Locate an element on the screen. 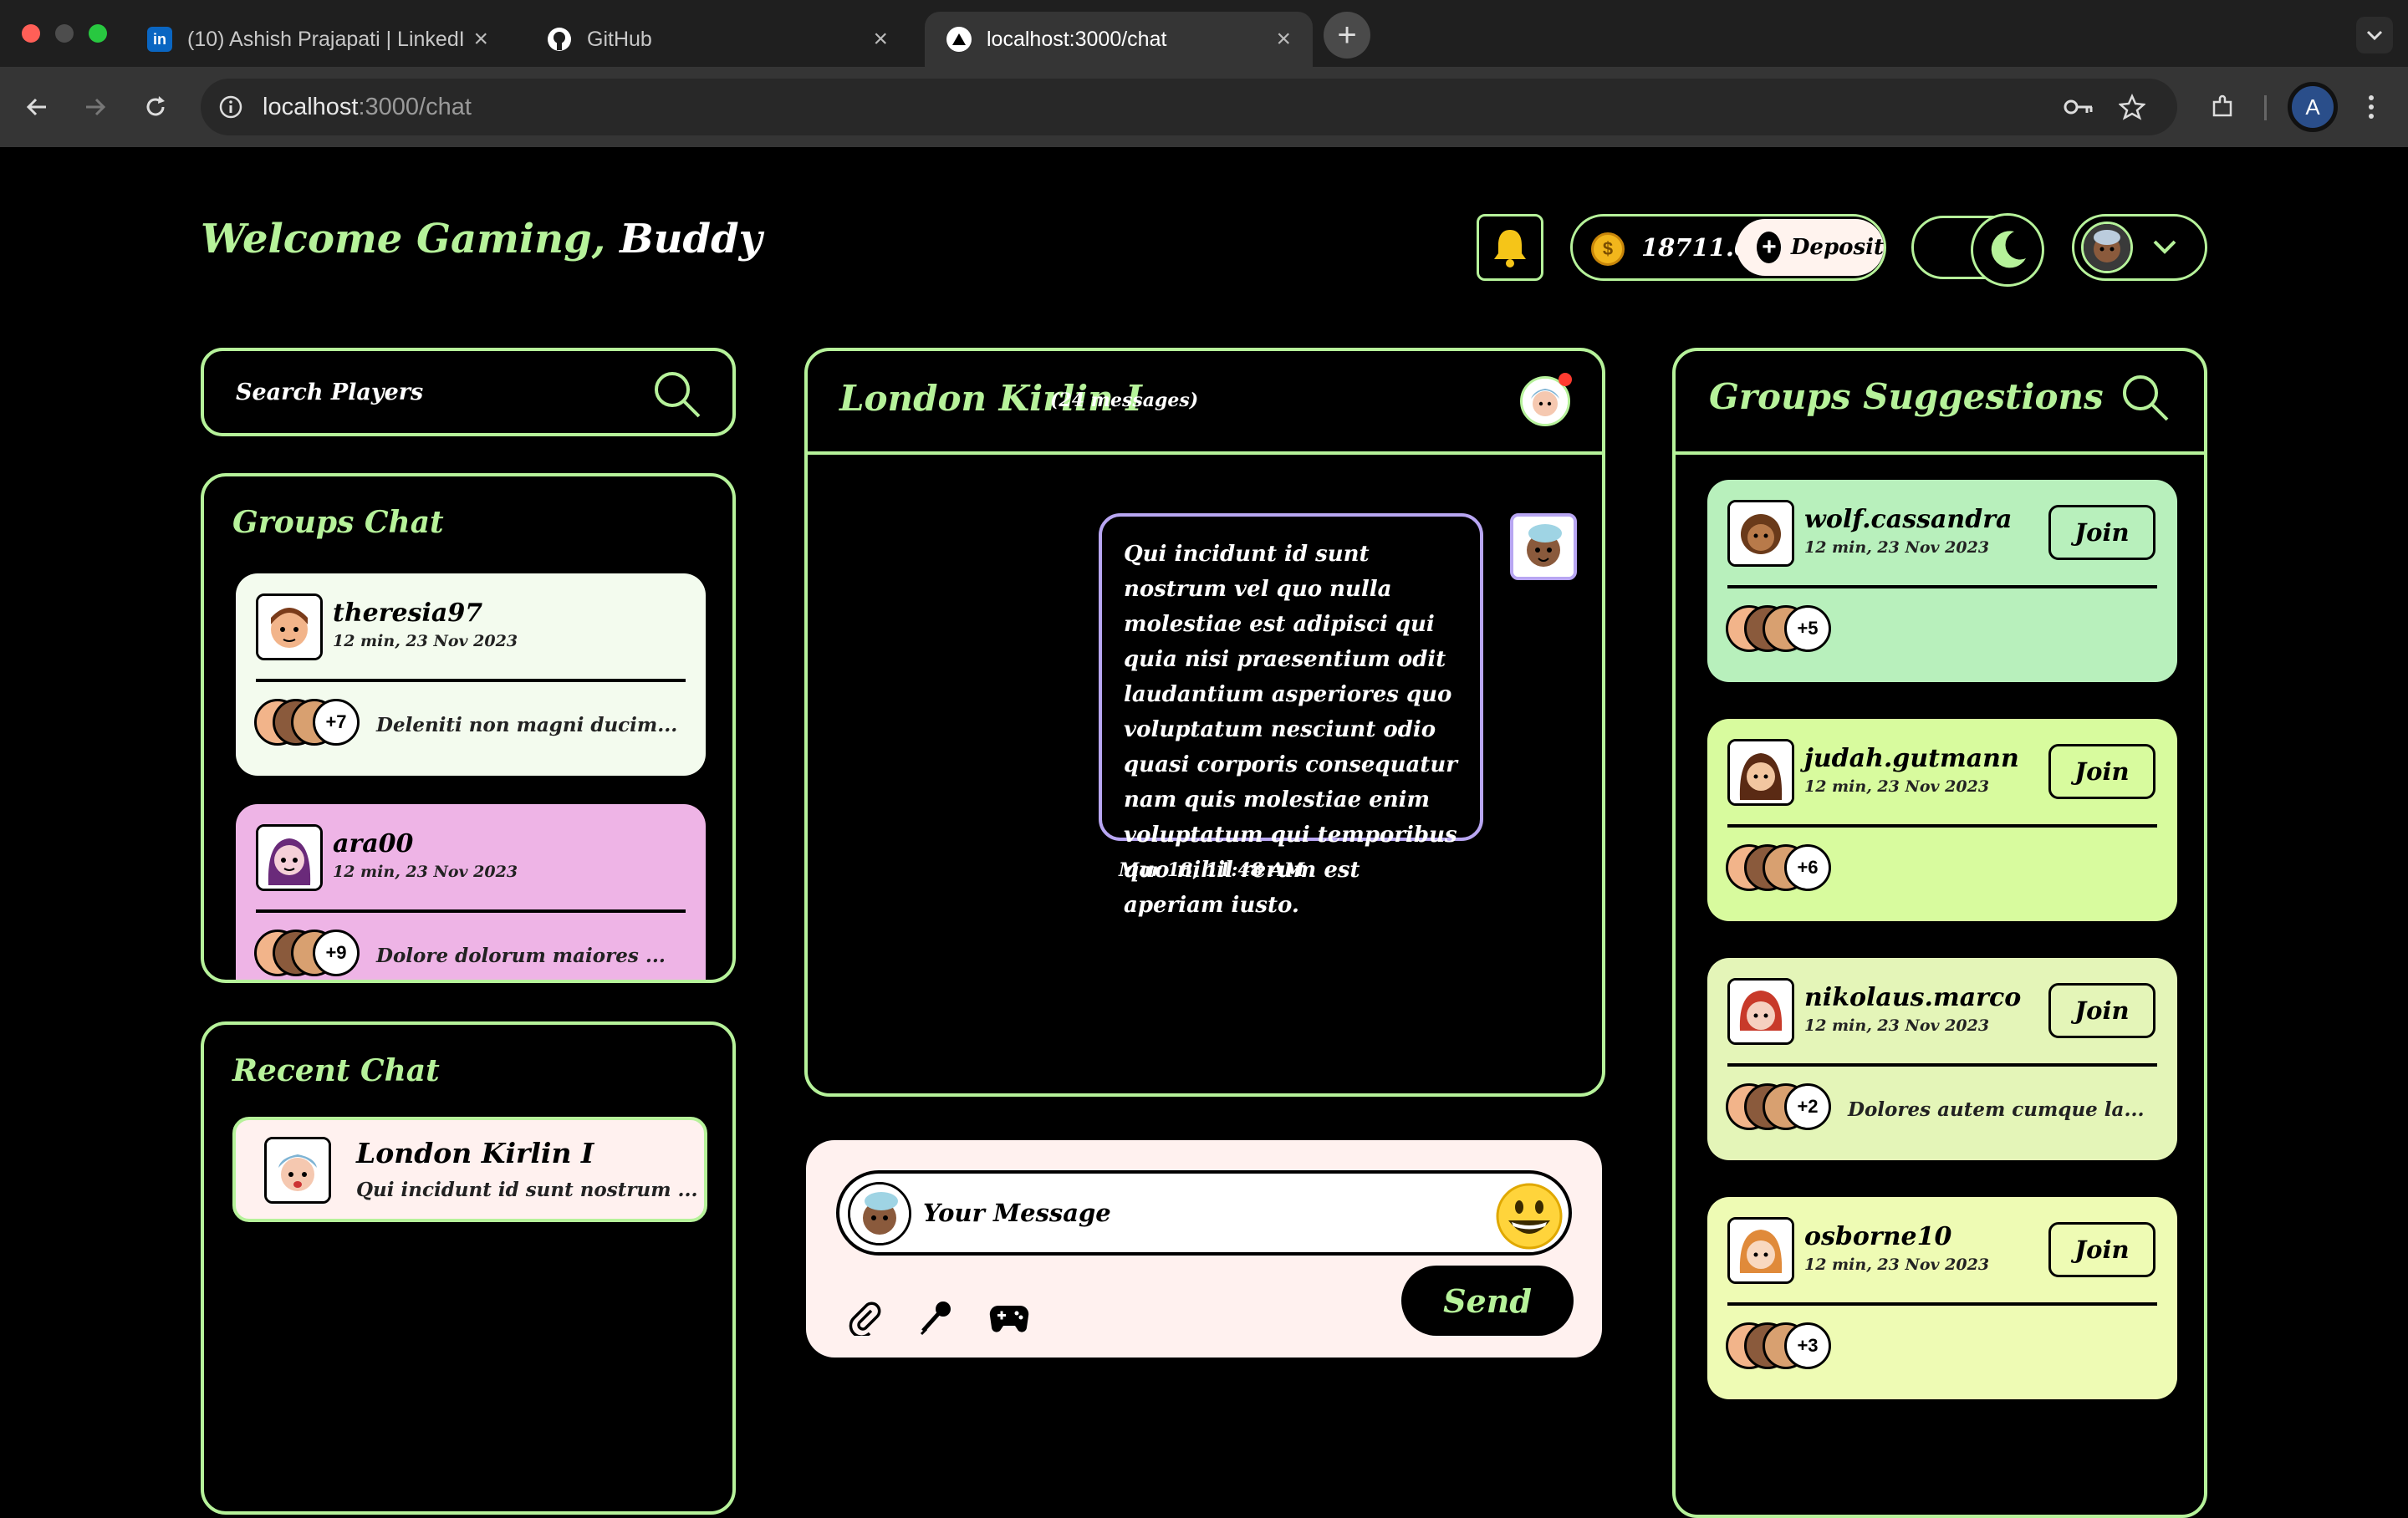 The image size is (2408, 1518). group-name: nikolaus.marco is located at coordinates (1913, 997).